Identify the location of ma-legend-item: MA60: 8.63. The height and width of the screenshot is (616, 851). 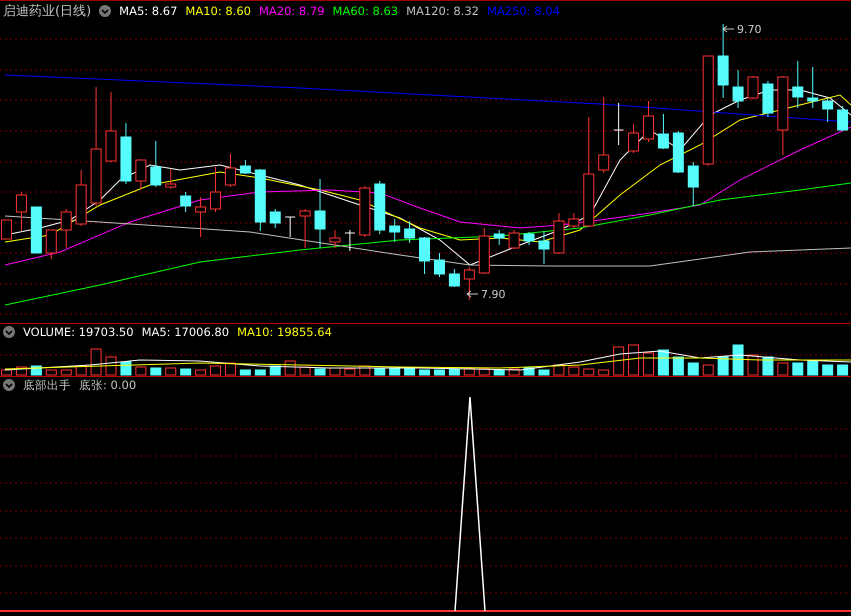
(365, 11).